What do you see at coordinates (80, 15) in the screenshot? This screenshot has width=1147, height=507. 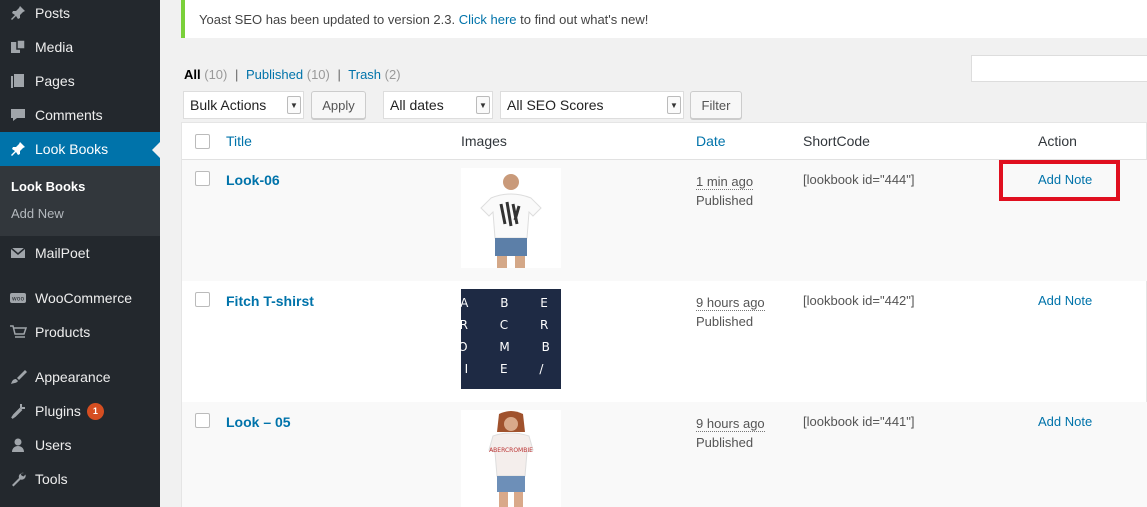 I see `menu-posts: Posts` at bounding box center [80, 15].